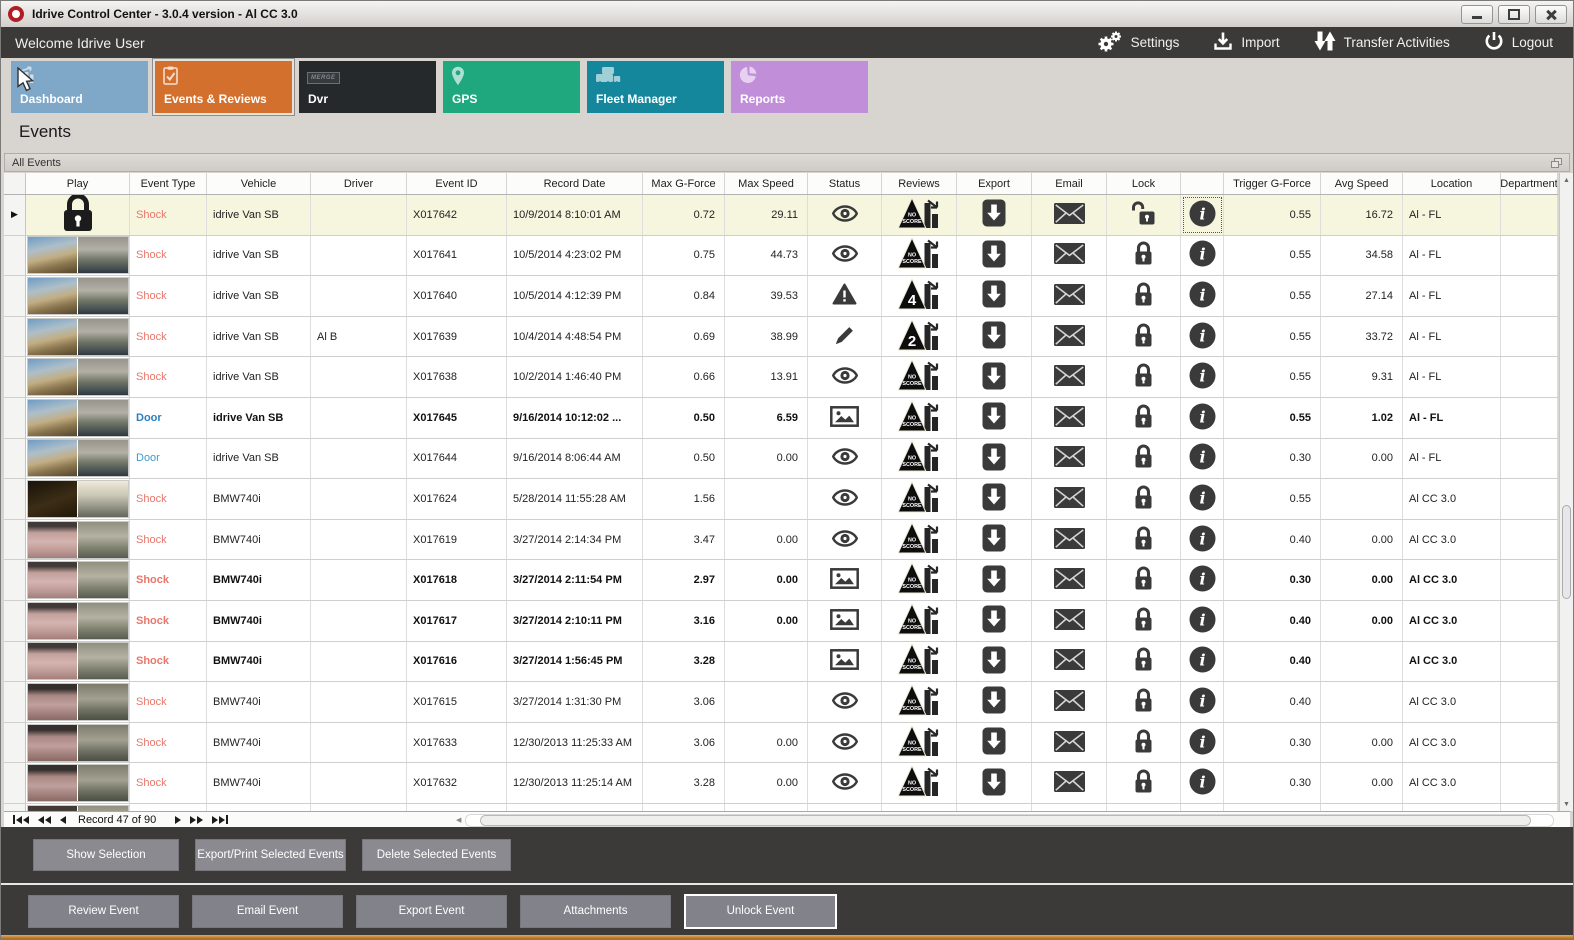 Image resolution: width=1574 pixels, height=940 pixels. What do you see at coordinates (1566, 804) in the screenshot?
I see `scroll-down-icon: ▼` at bounding box center [1566, 804].